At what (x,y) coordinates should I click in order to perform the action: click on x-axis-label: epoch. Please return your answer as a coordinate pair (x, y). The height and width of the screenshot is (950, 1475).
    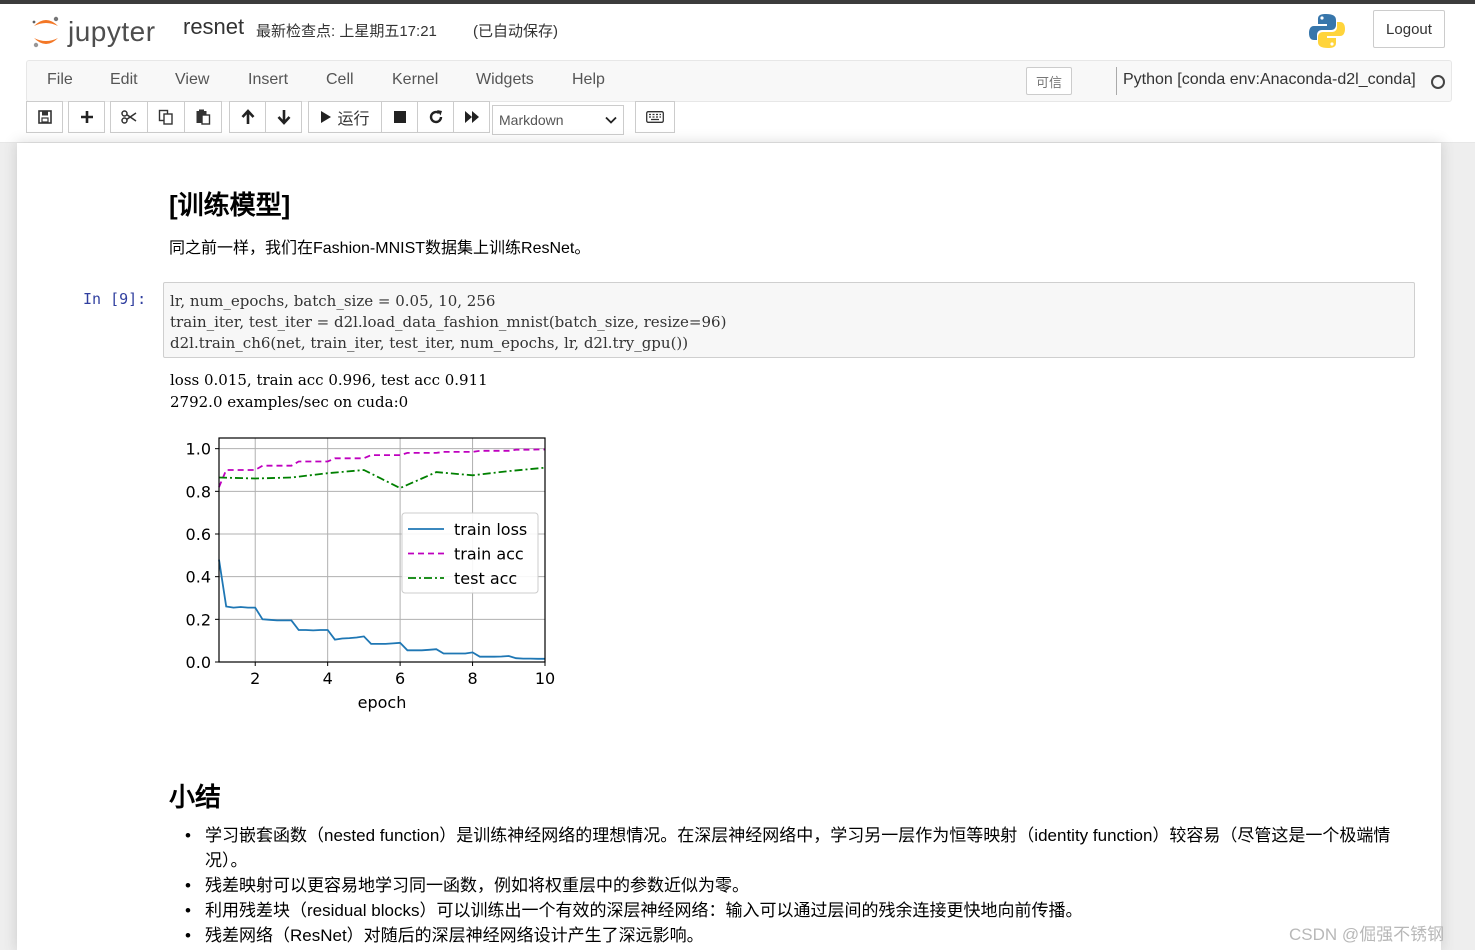
    Looking at the image, I should click on (382, 702).